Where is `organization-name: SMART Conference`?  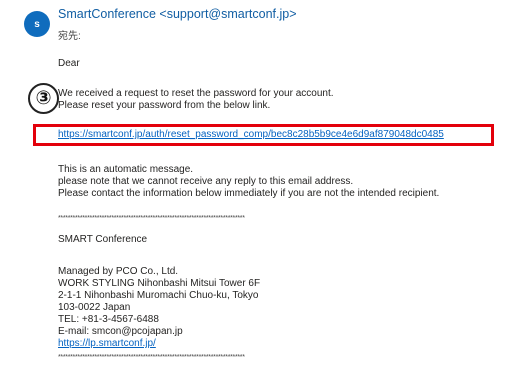 organization-name: SMART Conference is located at coordinates (103, 239).